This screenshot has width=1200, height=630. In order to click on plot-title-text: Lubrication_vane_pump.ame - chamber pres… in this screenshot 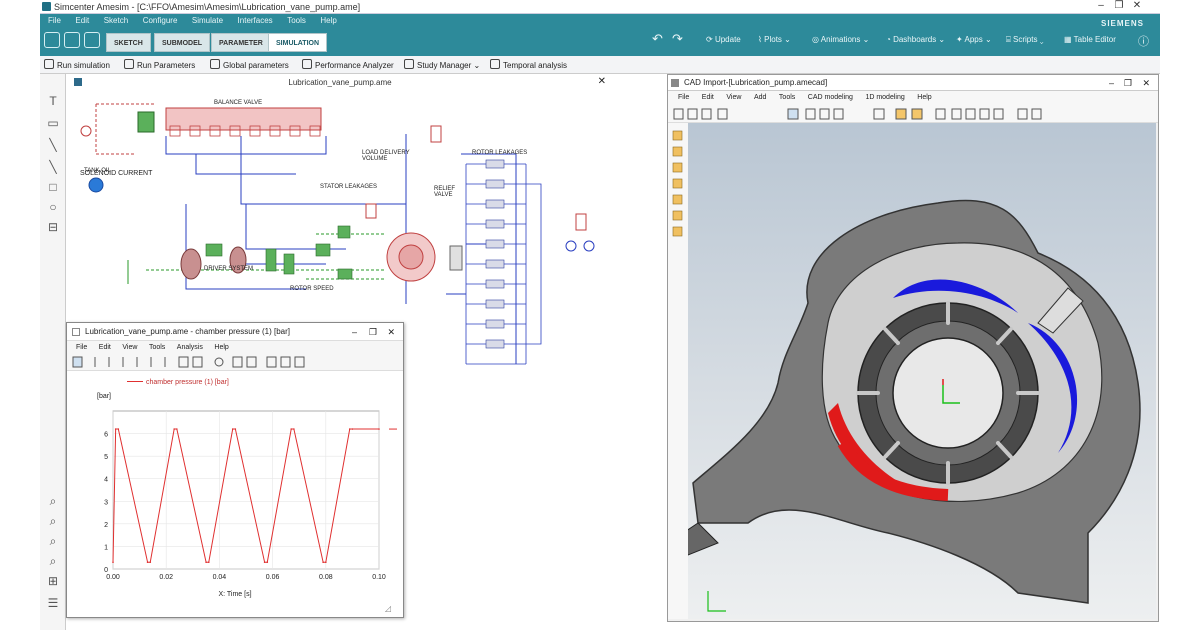, I will do `click(187, 331)`.